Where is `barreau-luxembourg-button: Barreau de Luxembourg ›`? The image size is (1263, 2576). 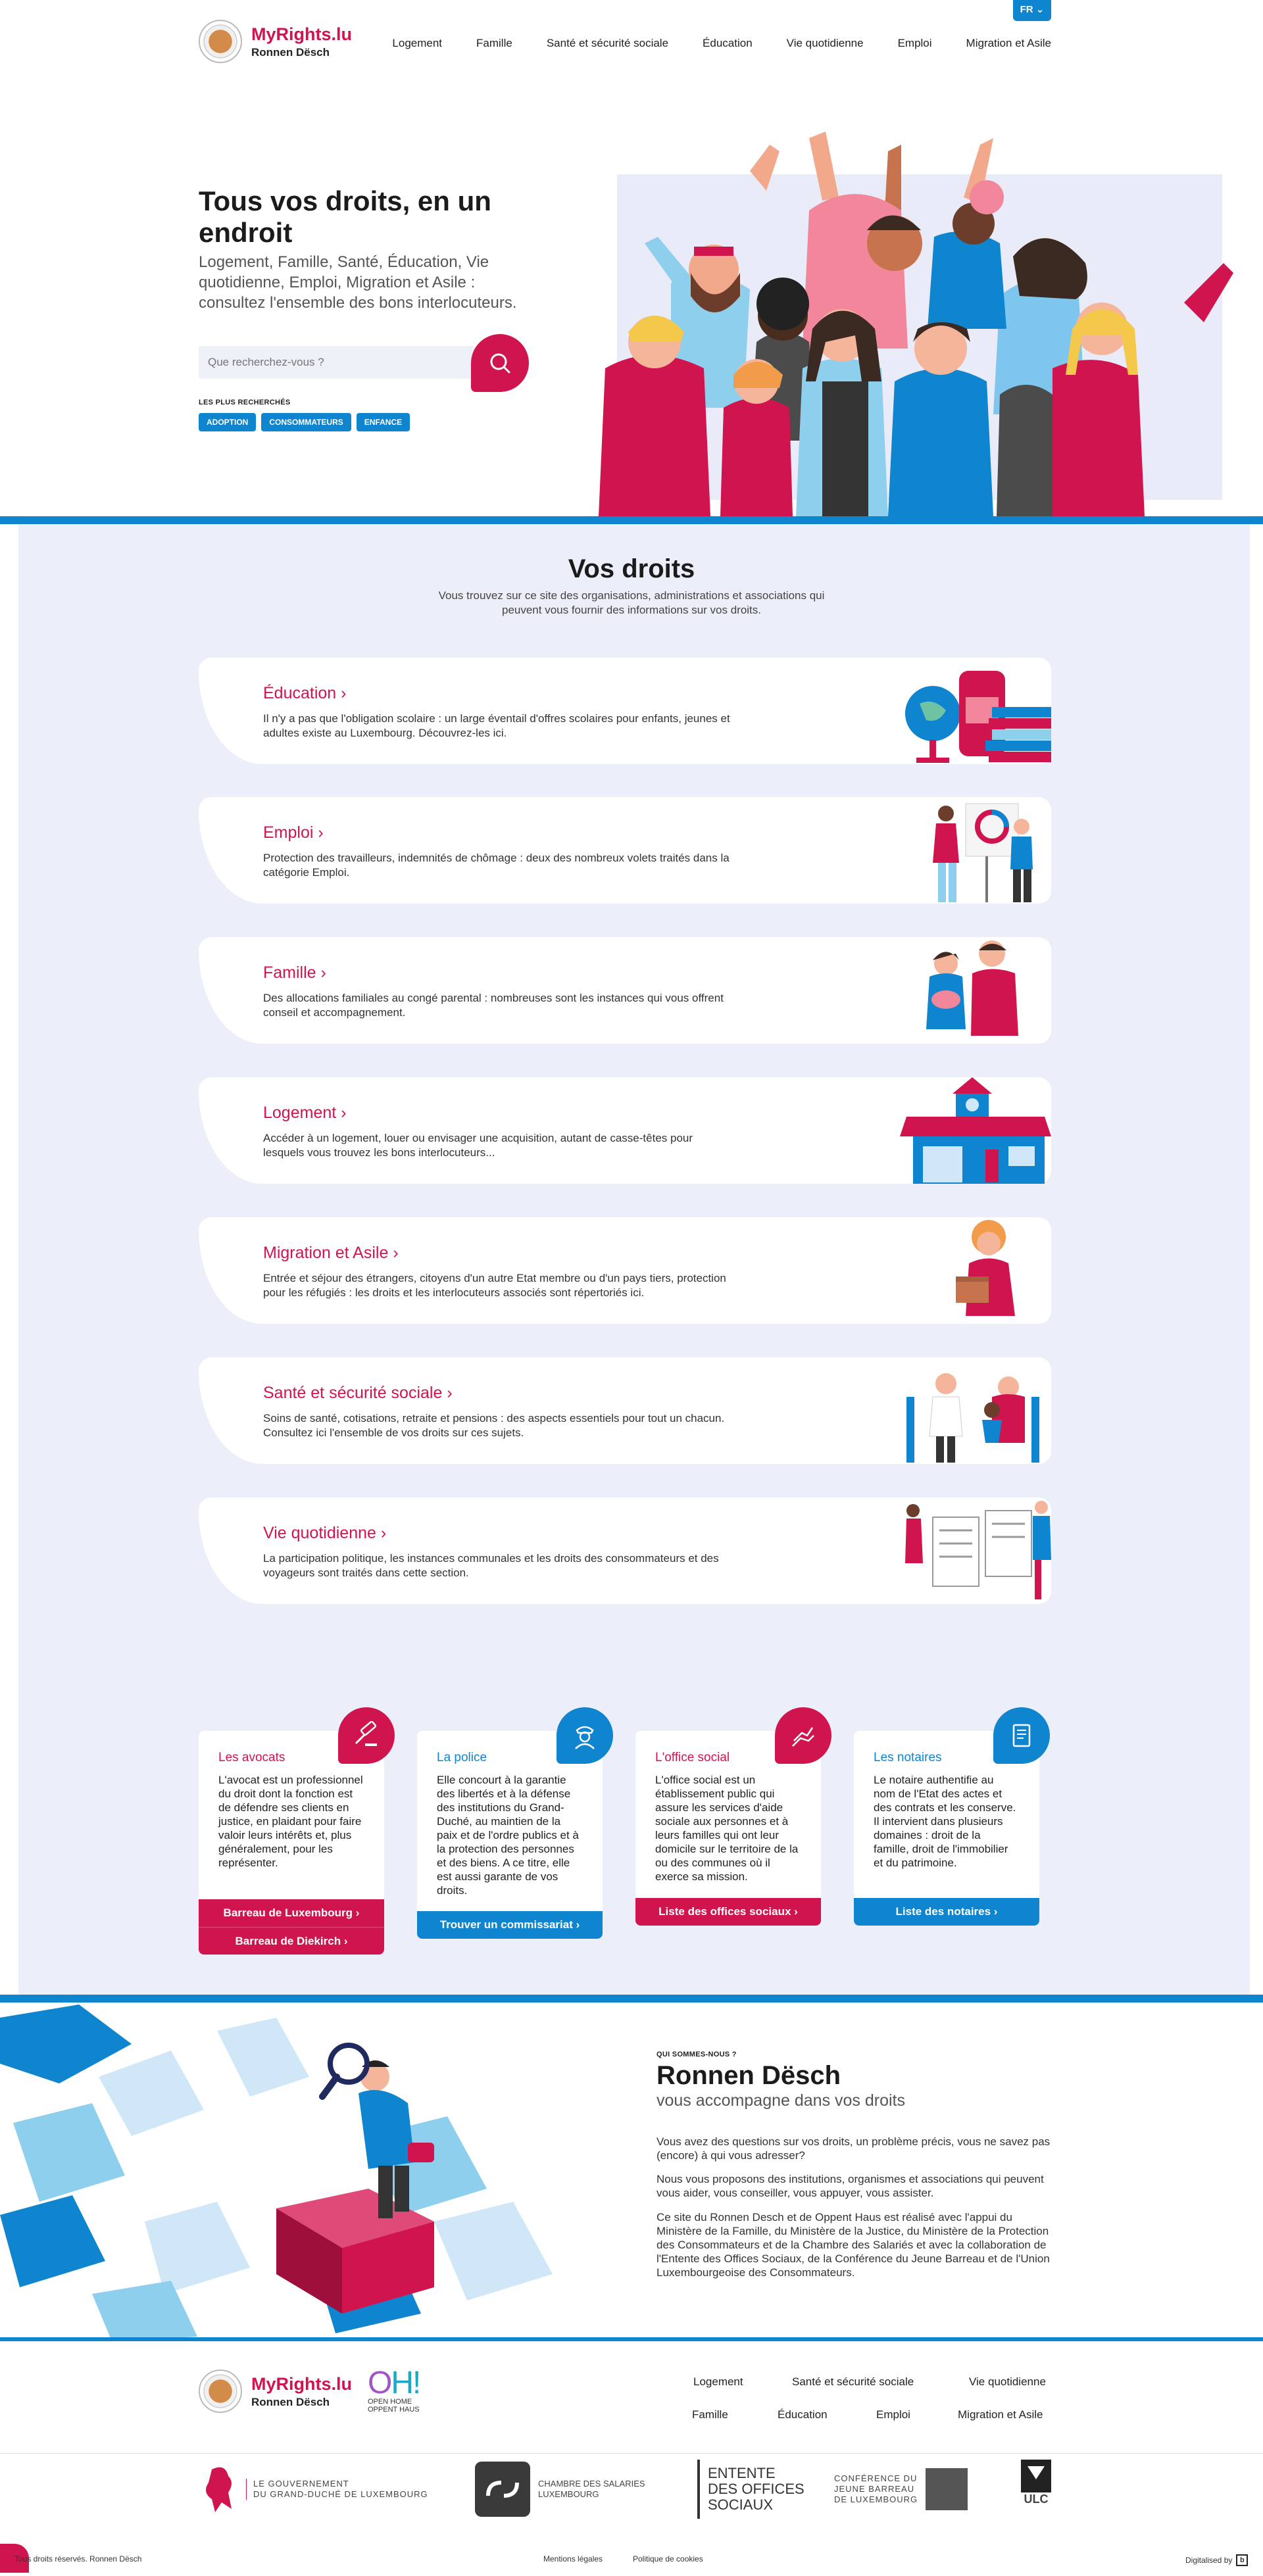
barreau-luxembourg-button: Barreau de Luxembourg › is located at coordinates (291, 1913).